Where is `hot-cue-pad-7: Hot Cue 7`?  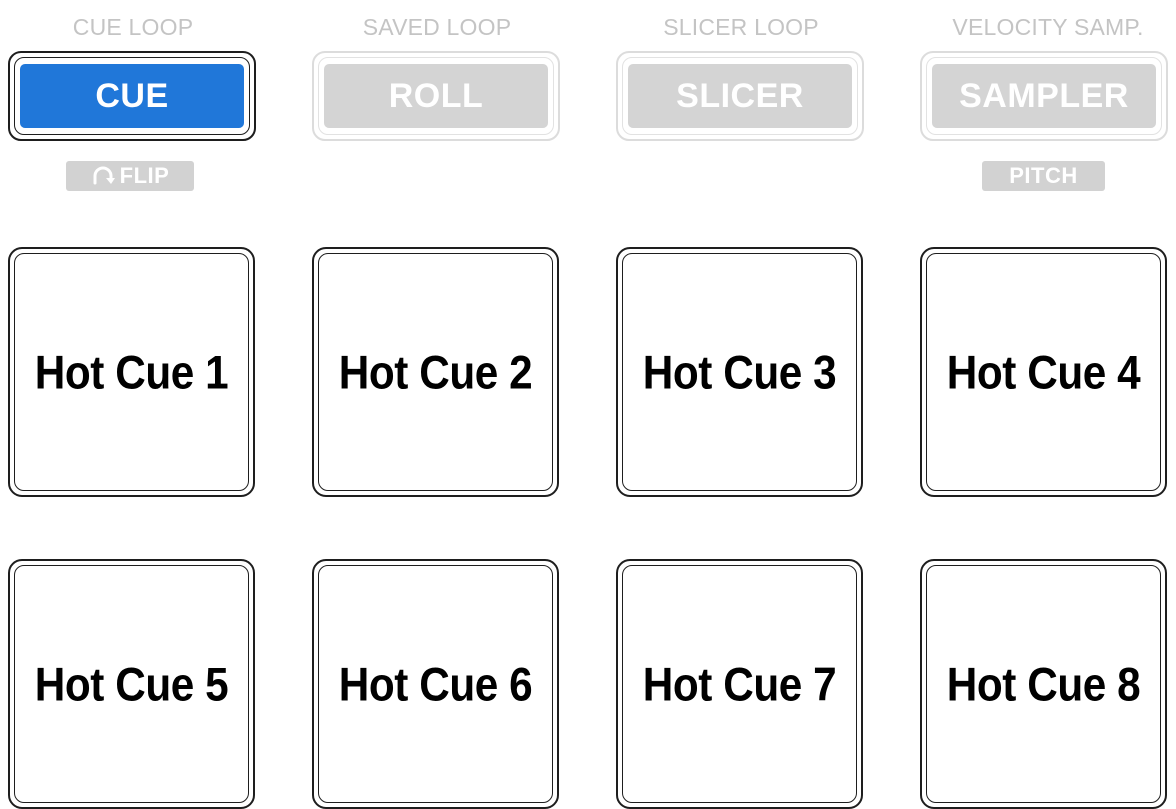 hot-cue-pad-7: Hot Cue 7 is located at coordinates (739, 684).